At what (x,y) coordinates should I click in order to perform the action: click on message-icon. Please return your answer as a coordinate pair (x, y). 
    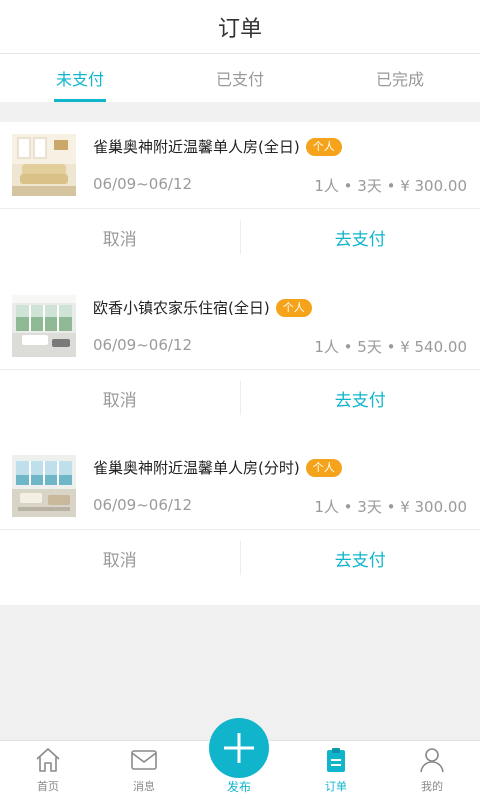
    Looking at the image, I should click on (144, 760).